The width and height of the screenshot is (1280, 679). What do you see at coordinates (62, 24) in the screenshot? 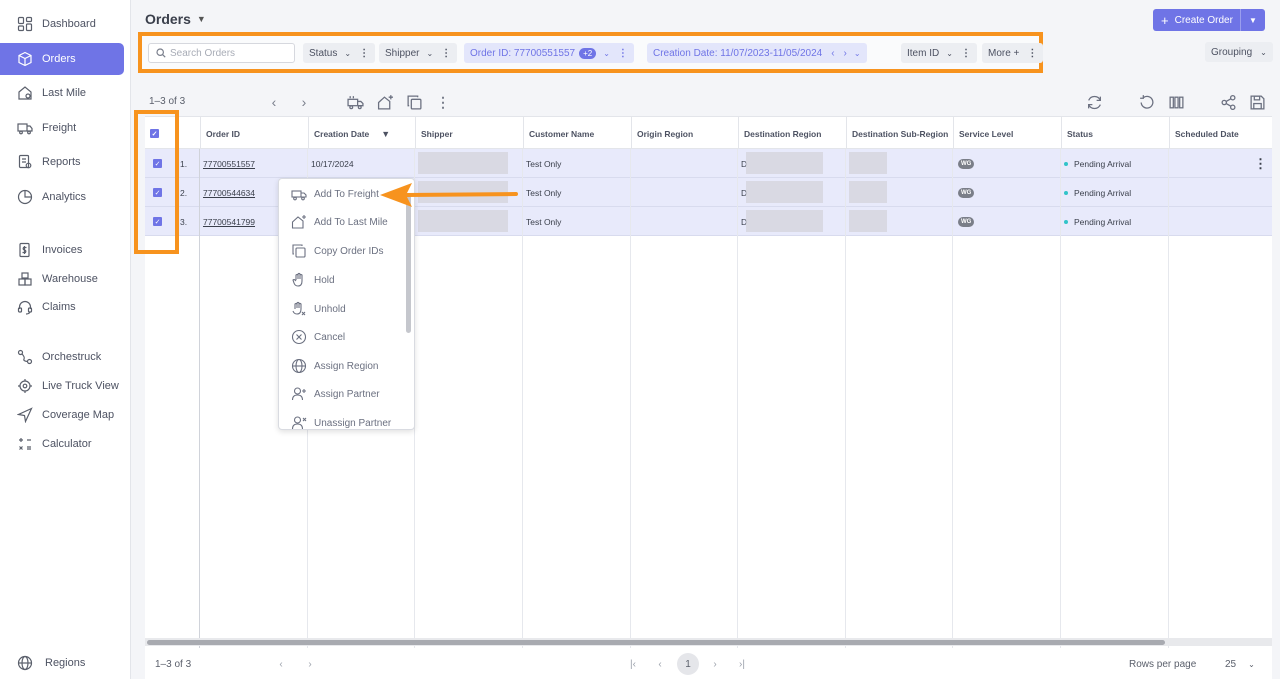
I see `sidebar-item-dashboard: Dashboard` at bounding box center [62, 24].